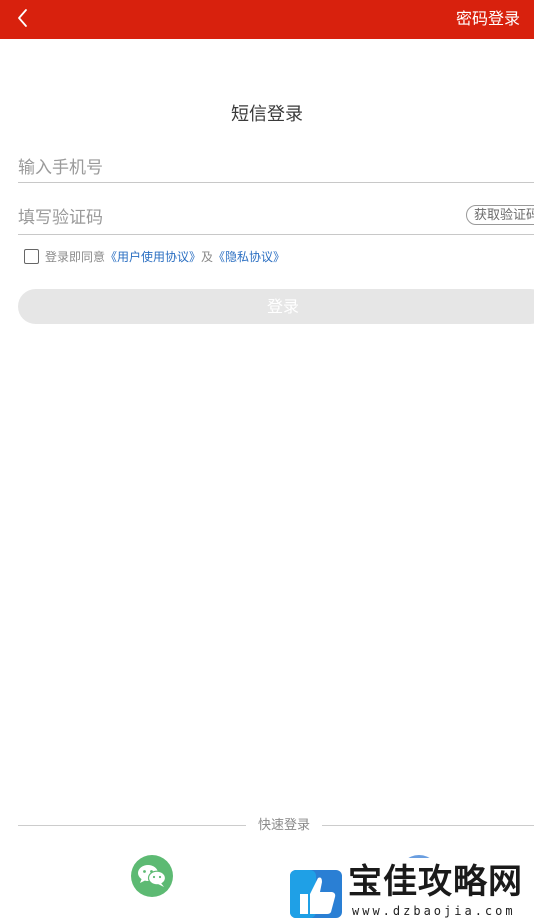 This screenshot has height=924, width=534. I want to click on agree-prefix-text: 登录即同意, so click(75, 257).